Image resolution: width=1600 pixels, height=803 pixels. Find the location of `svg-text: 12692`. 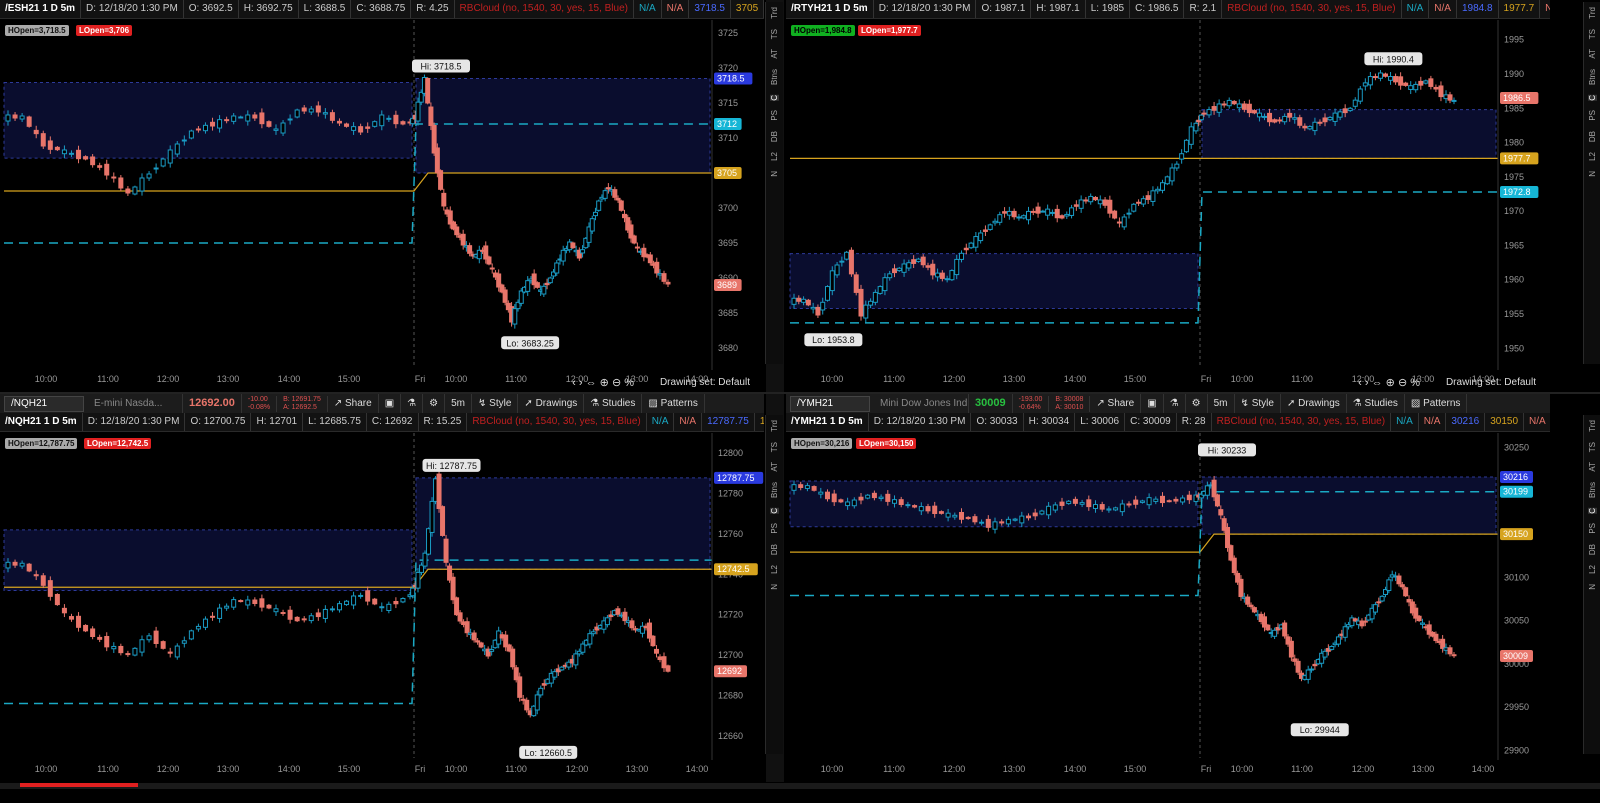

svg-text: 12692 is located at coordinates (729, 671).